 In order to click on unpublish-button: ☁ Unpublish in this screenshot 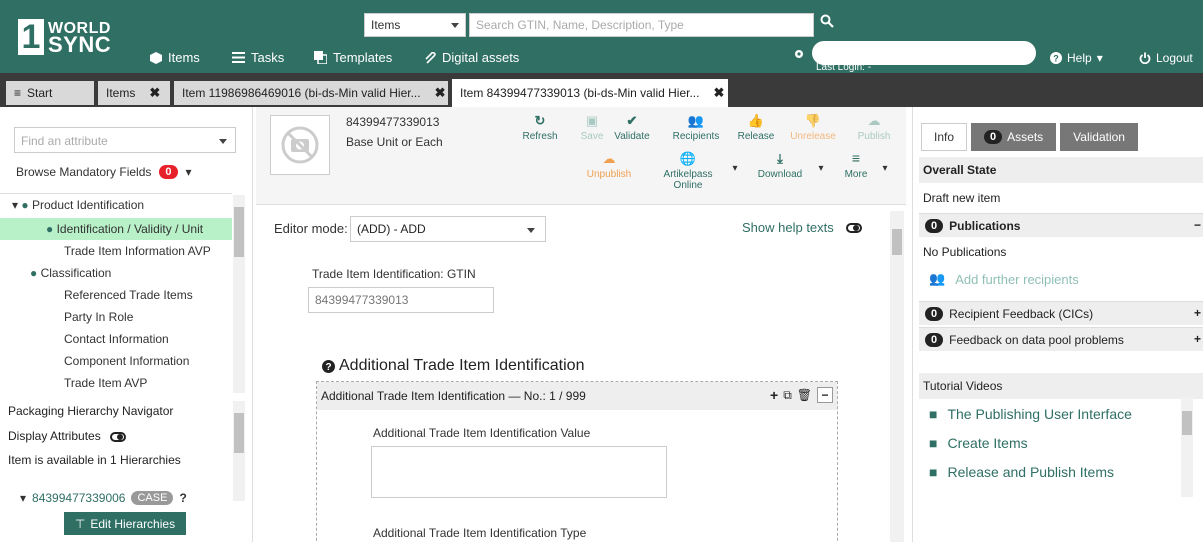, I will do `click(609, 166)`.